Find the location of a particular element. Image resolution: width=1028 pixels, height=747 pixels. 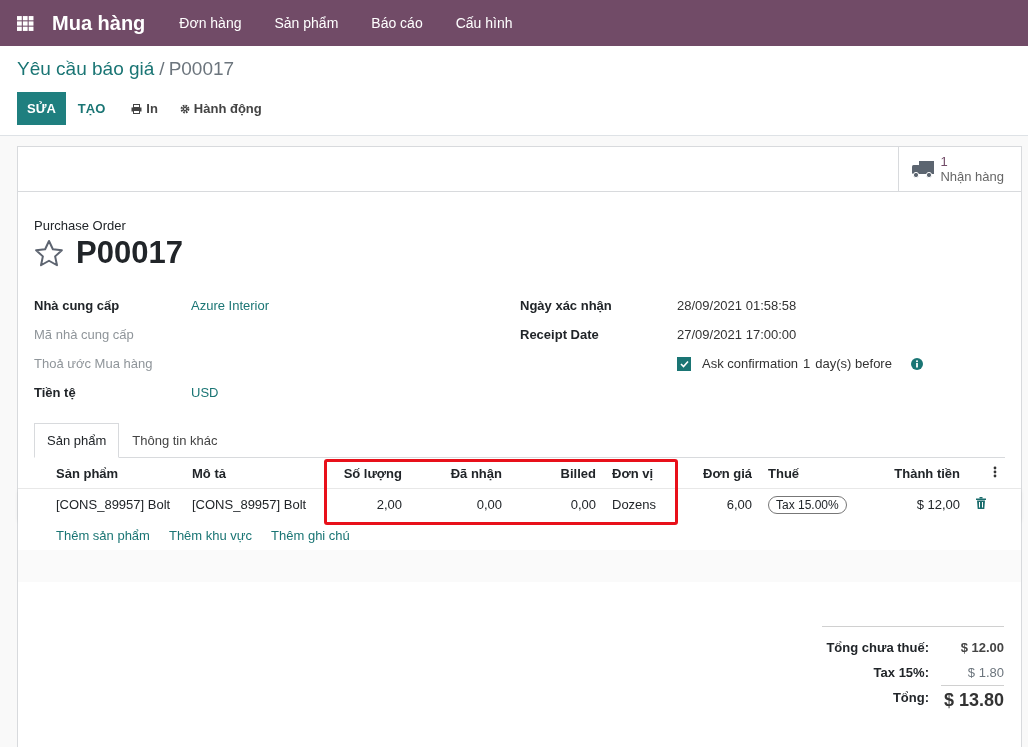

field-suffix: day(s) before is located at coordinates (853, 363).